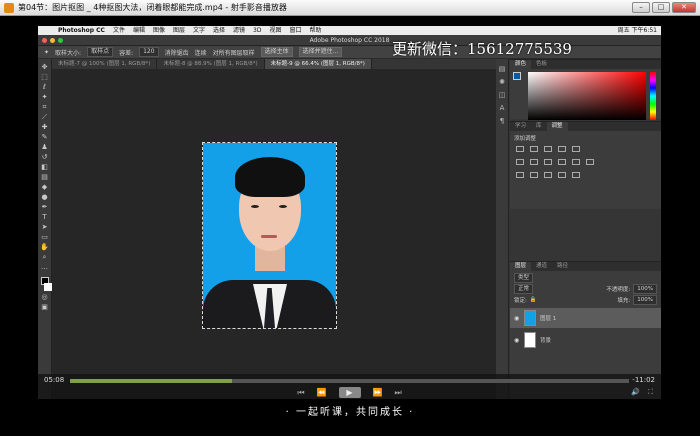  Describe the element at coordinates (576, 149) in the screenshot. I see `vibrance-icon` at that location.